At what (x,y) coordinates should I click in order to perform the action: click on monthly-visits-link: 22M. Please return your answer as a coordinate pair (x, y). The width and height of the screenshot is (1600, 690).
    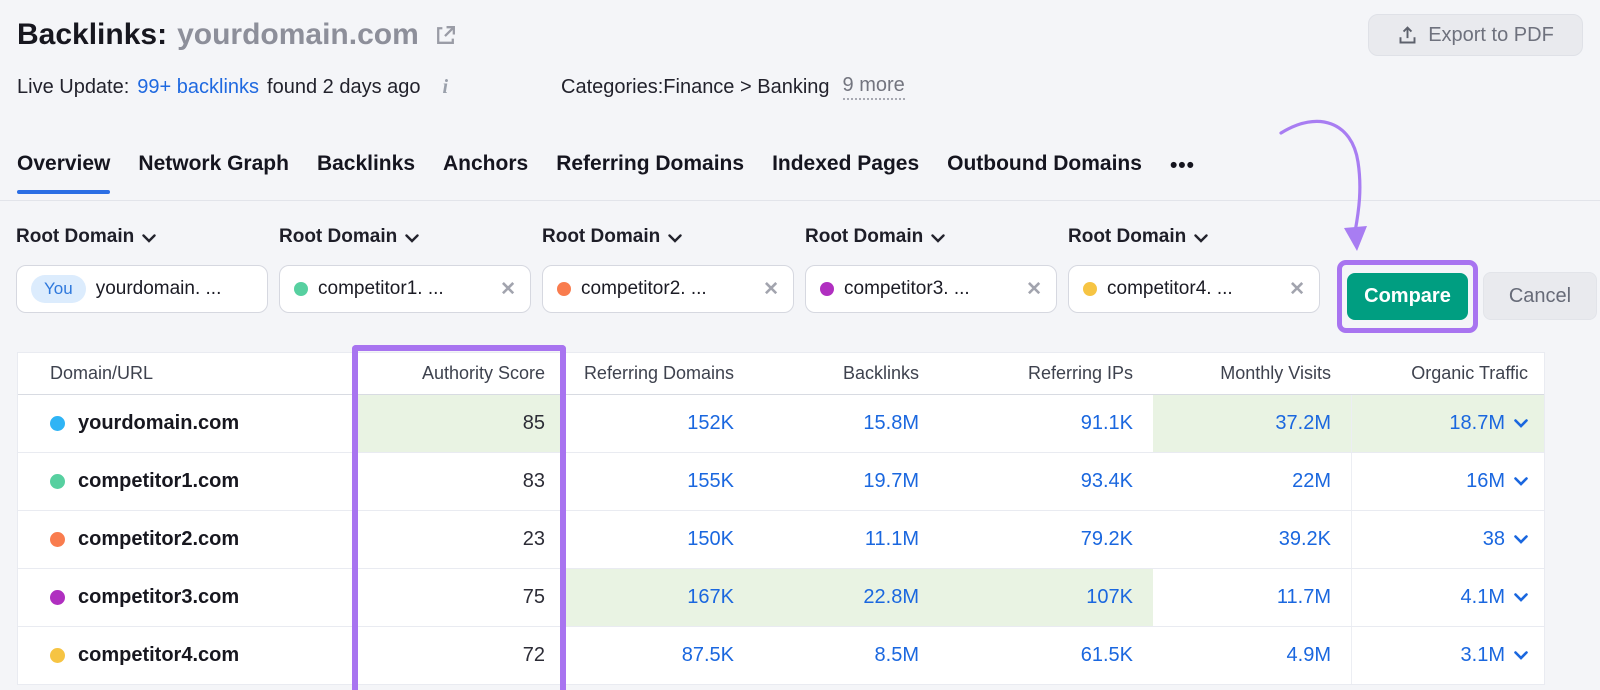
    Looking at the image, I should click on (1311, 481).